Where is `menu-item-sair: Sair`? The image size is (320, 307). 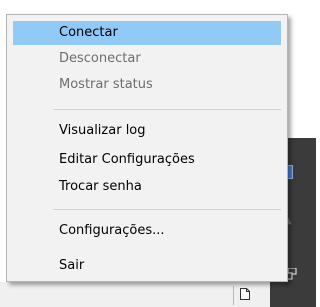
menu-item-sair: Sair is located at coordinates (147, 266).